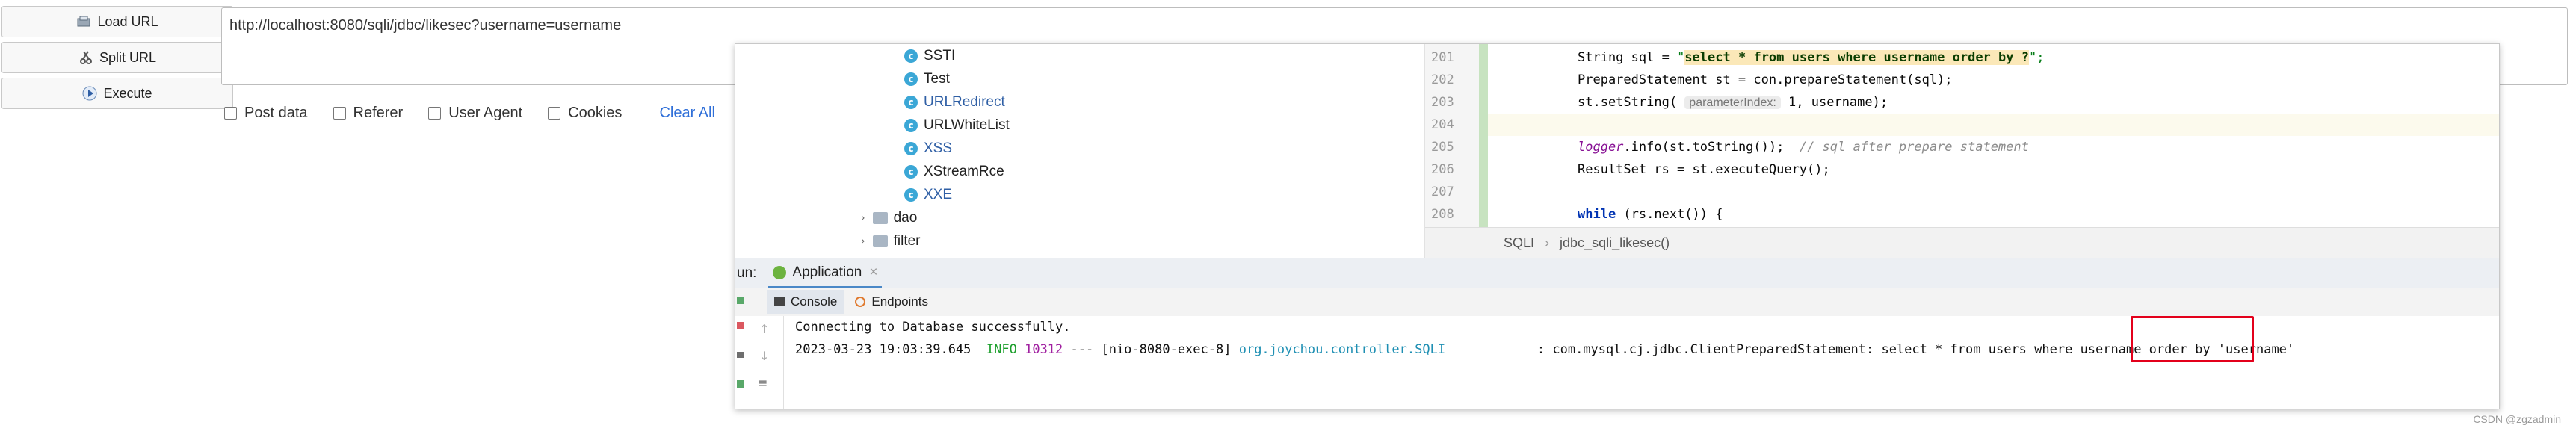 The height and width of the screenshot is (428, 2576). Describe the element at coordinates (741, 384) in the screenshot. I see `pin-icon` at that location.